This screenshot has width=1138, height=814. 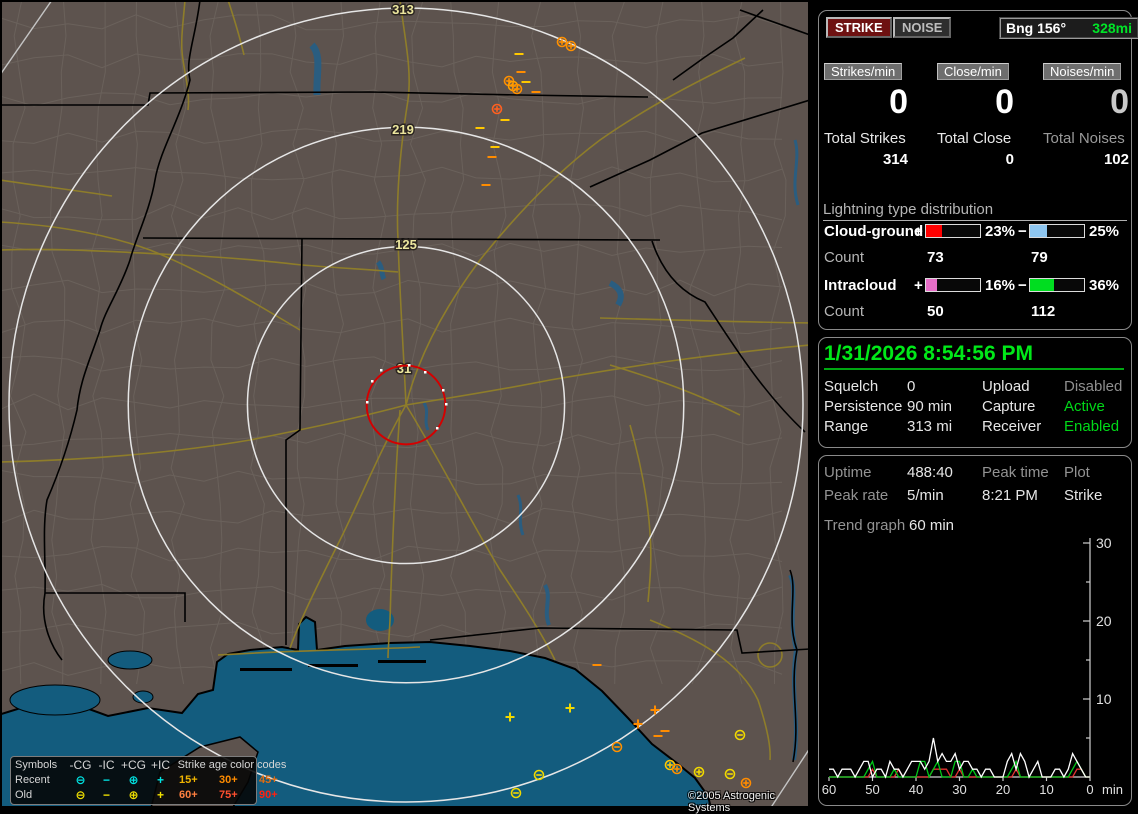 What do you see at coordinates (1039, 257) in the screenshot?
I see `cg-neg-count: 79` at bounding box center [1039, 257].